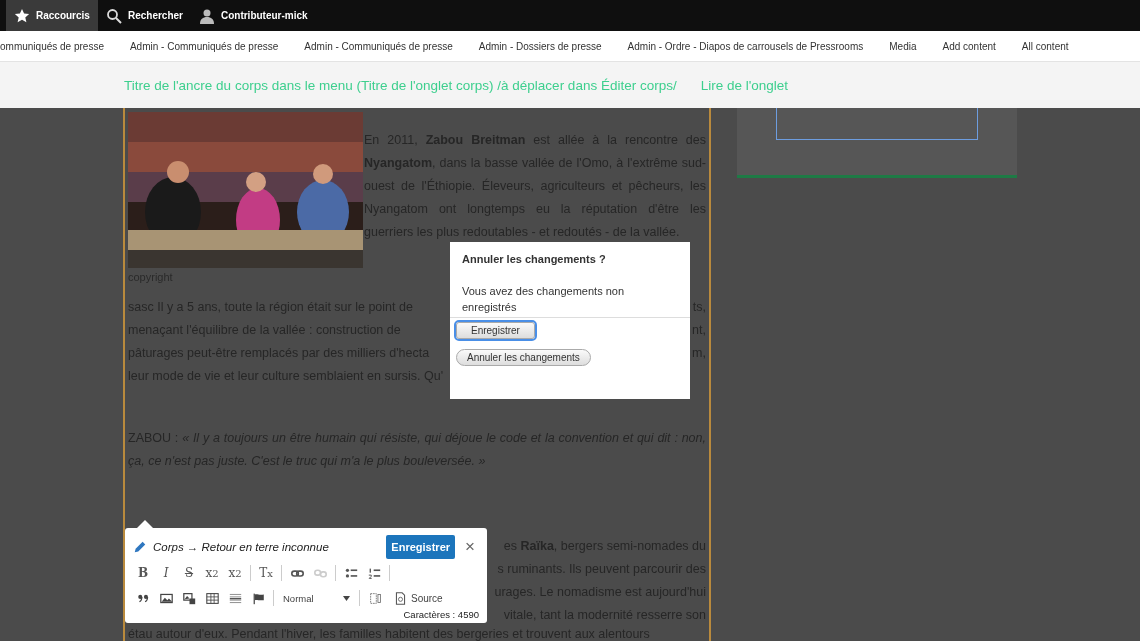 This screenshot has width=1140, height=641. What do you see at coordinates (421, 547) in the screenshot?
I see `save-button: Enregistrer` at bounding box center [421, 547].